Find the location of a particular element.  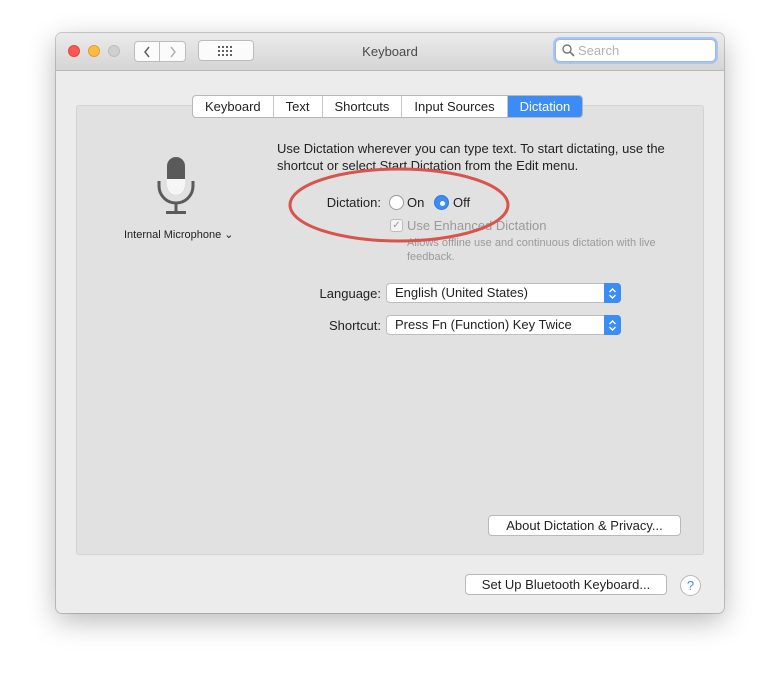

language-label: Language: is located at coordinates (350, 293).